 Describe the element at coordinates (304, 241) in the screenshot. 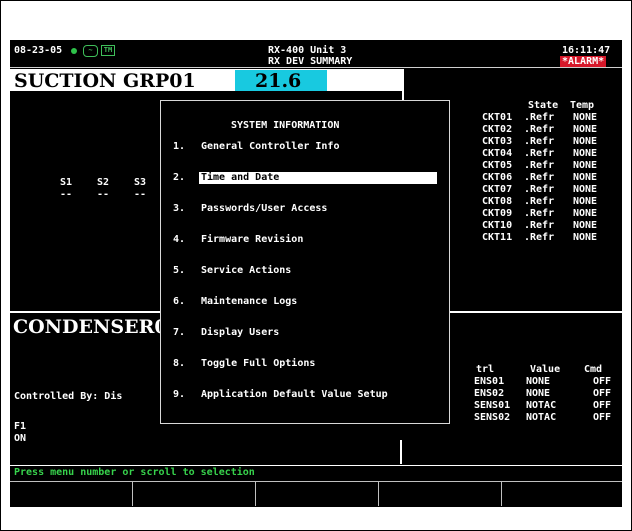

I see `menu-item-4: 4. Firmware Revision` at that location.